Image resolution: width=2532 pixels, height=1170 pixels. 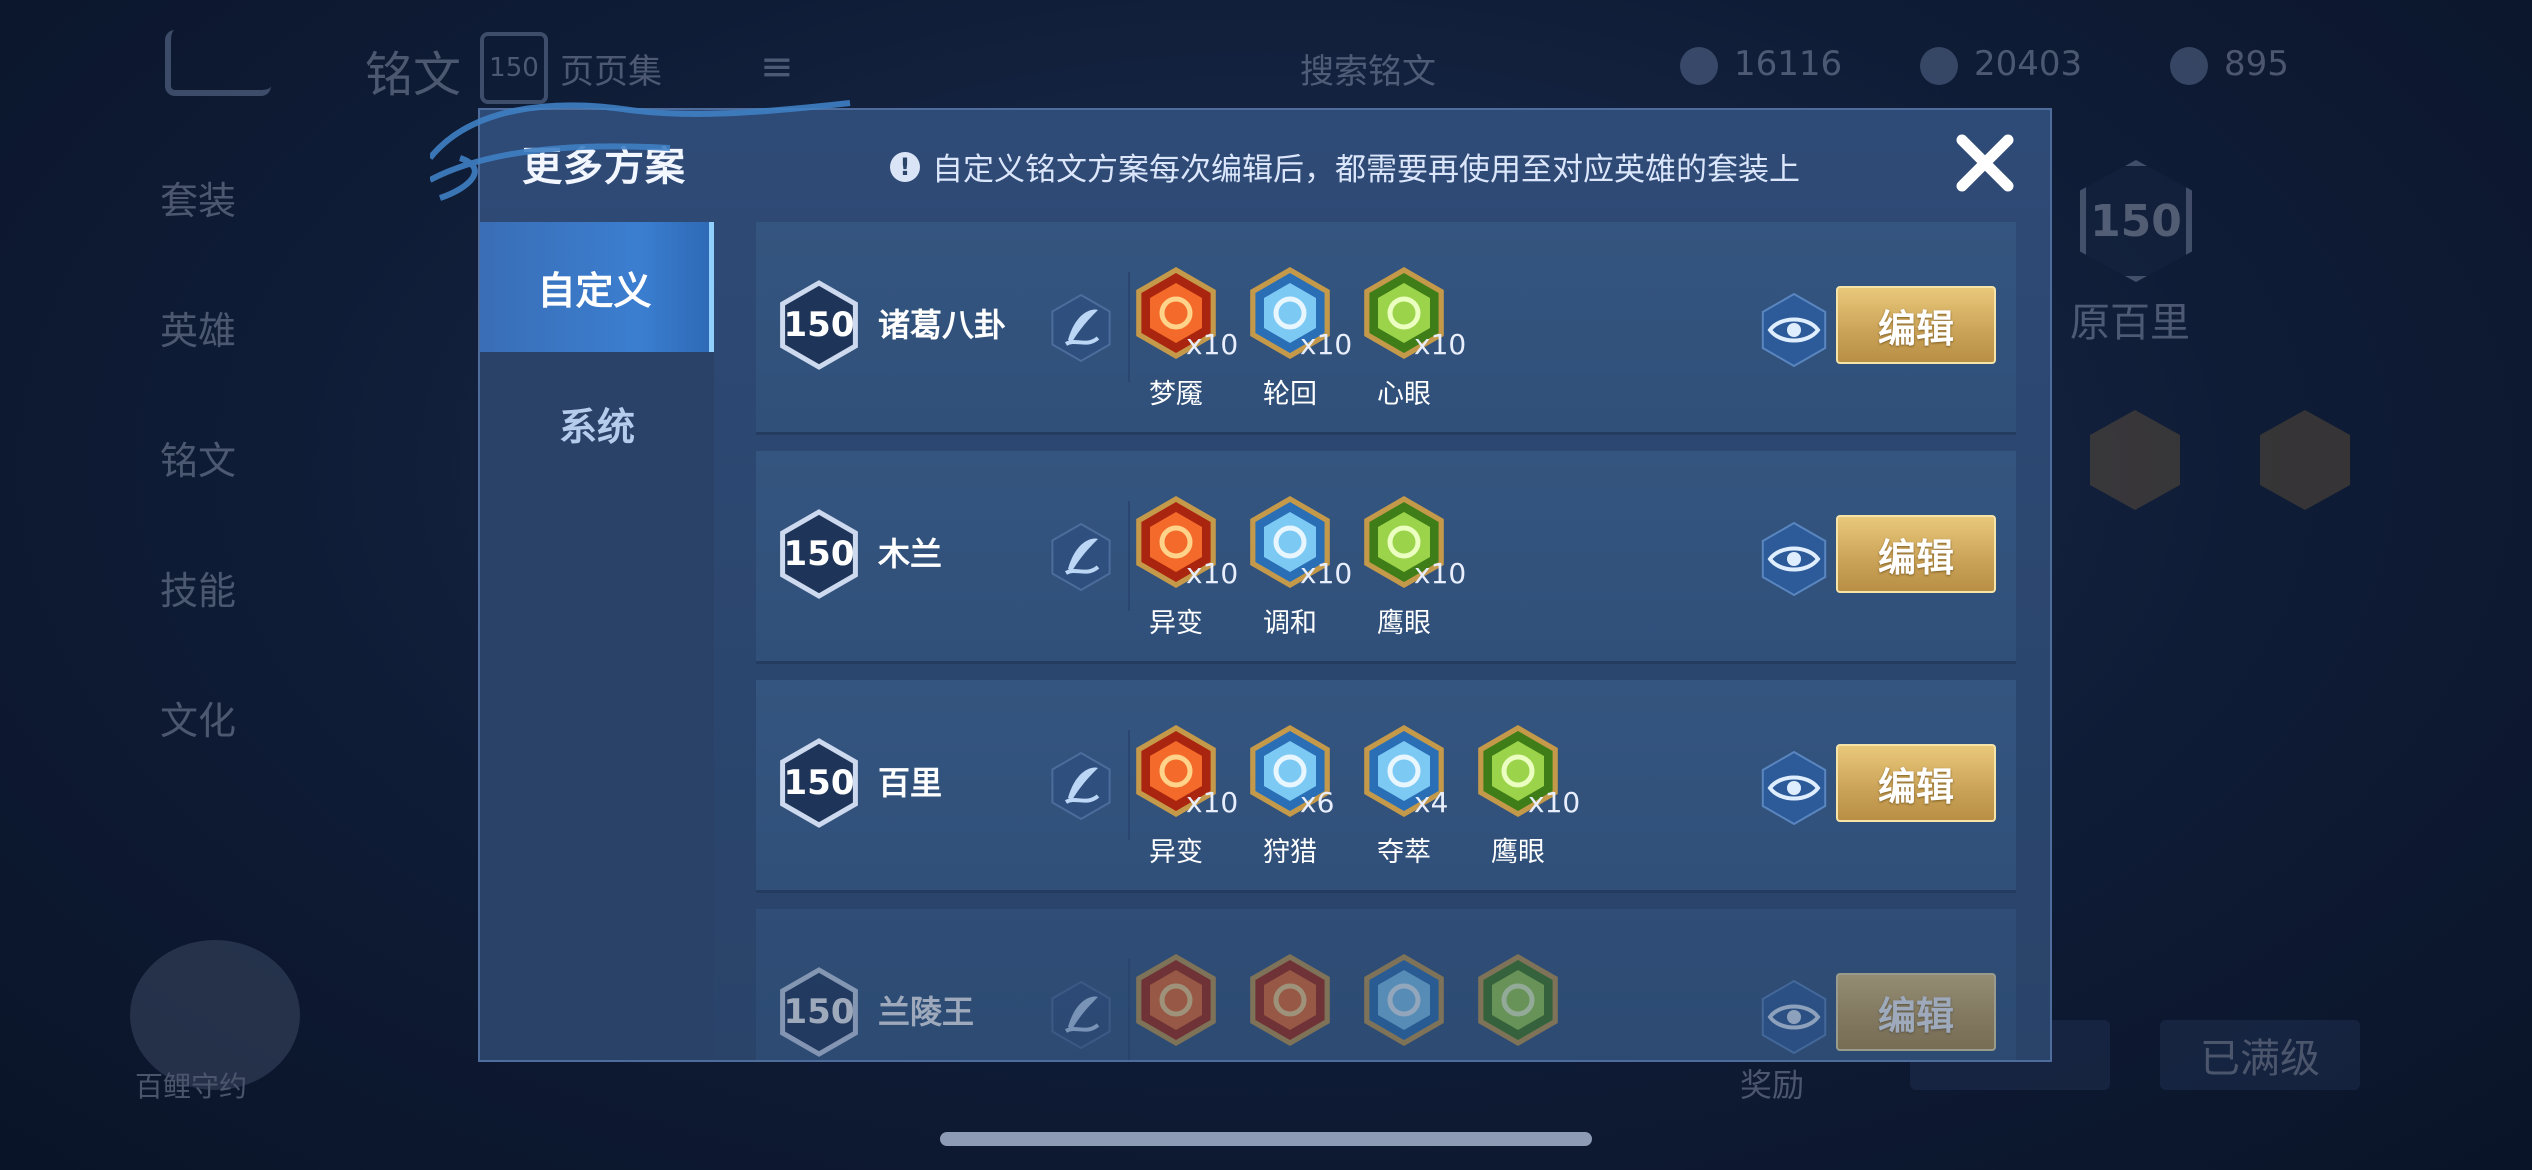 I want to click on plan-name: 木兰, so click(x=910, y=554).